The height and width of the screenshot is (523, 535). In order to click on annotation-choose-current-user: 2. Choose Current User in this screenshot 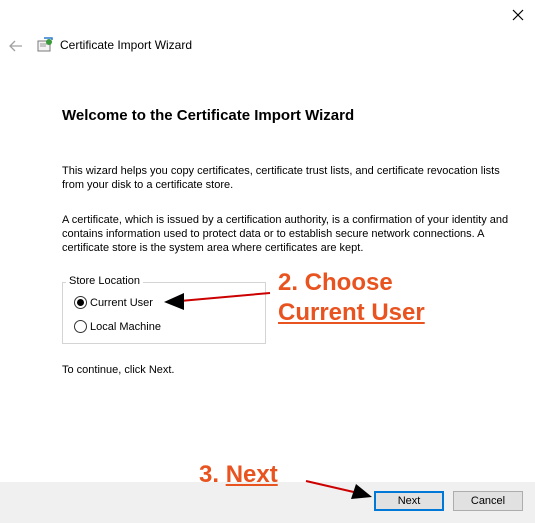, I will do `click(351, 298)`.